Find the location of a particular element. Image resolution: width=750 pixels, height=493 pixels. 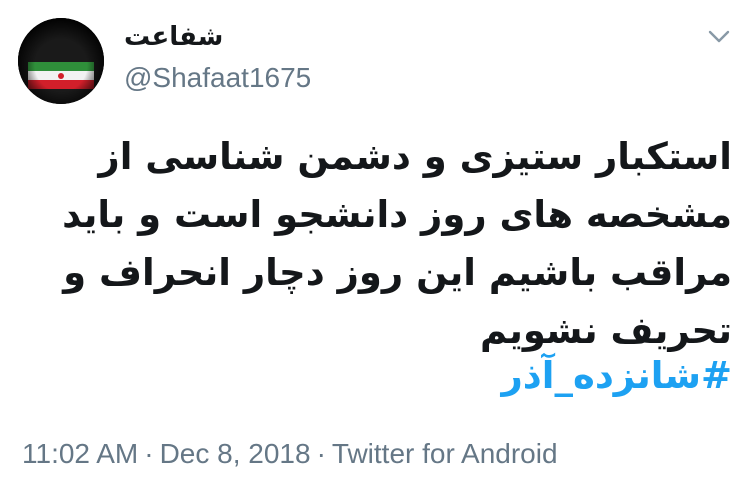

tweet-metadata: 11:02 AM · Dec 8, 2018 · Twitter for Android is located at coordinates (290, 454).